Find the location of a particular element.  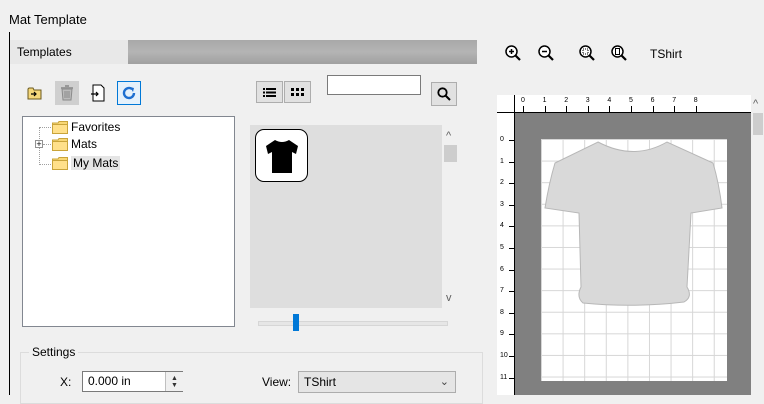

search-input is located at coordinates (374, 85).